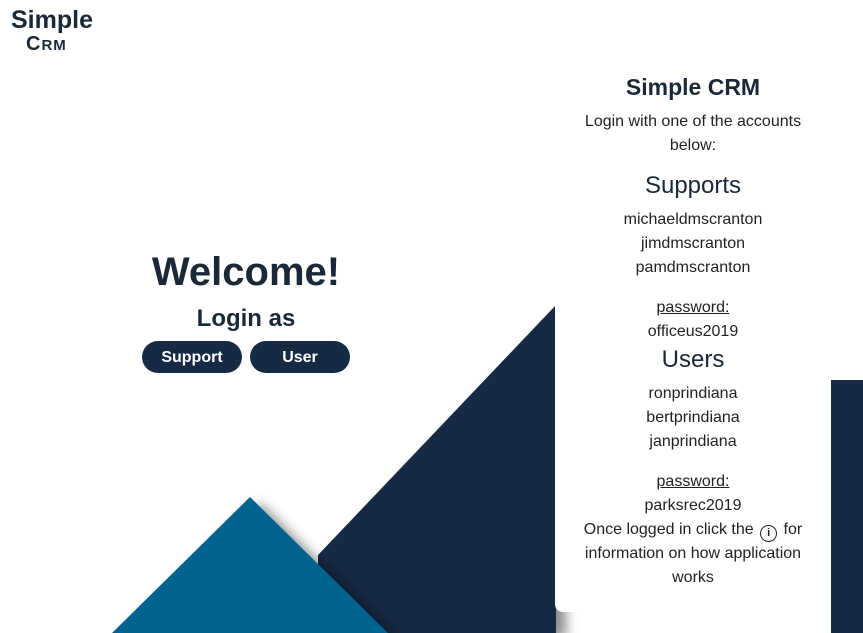 This screenshot has width=863, height=633. I want to click on user-login-button: User, so click(300, 357).